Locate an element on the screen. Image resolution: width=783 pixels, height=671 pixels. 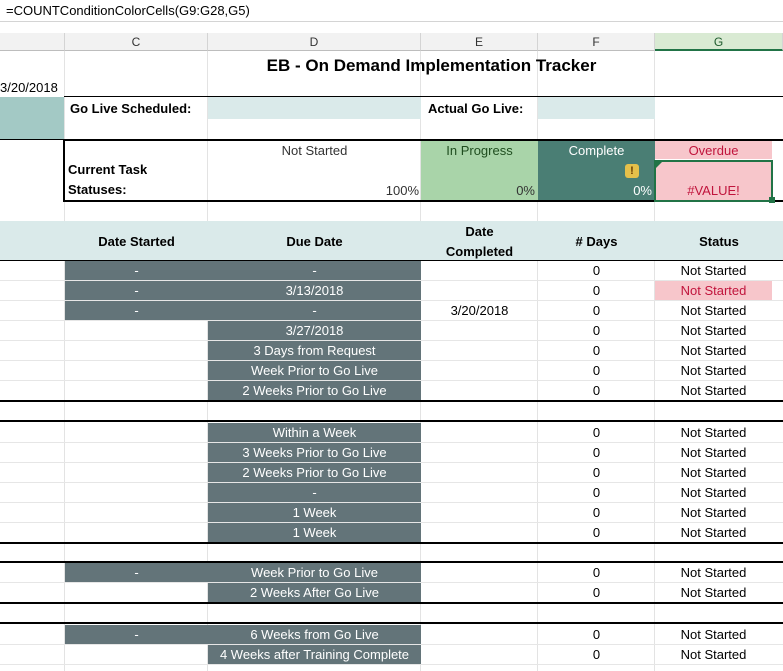
header-days: # Days is located at coordinates (596, 242).